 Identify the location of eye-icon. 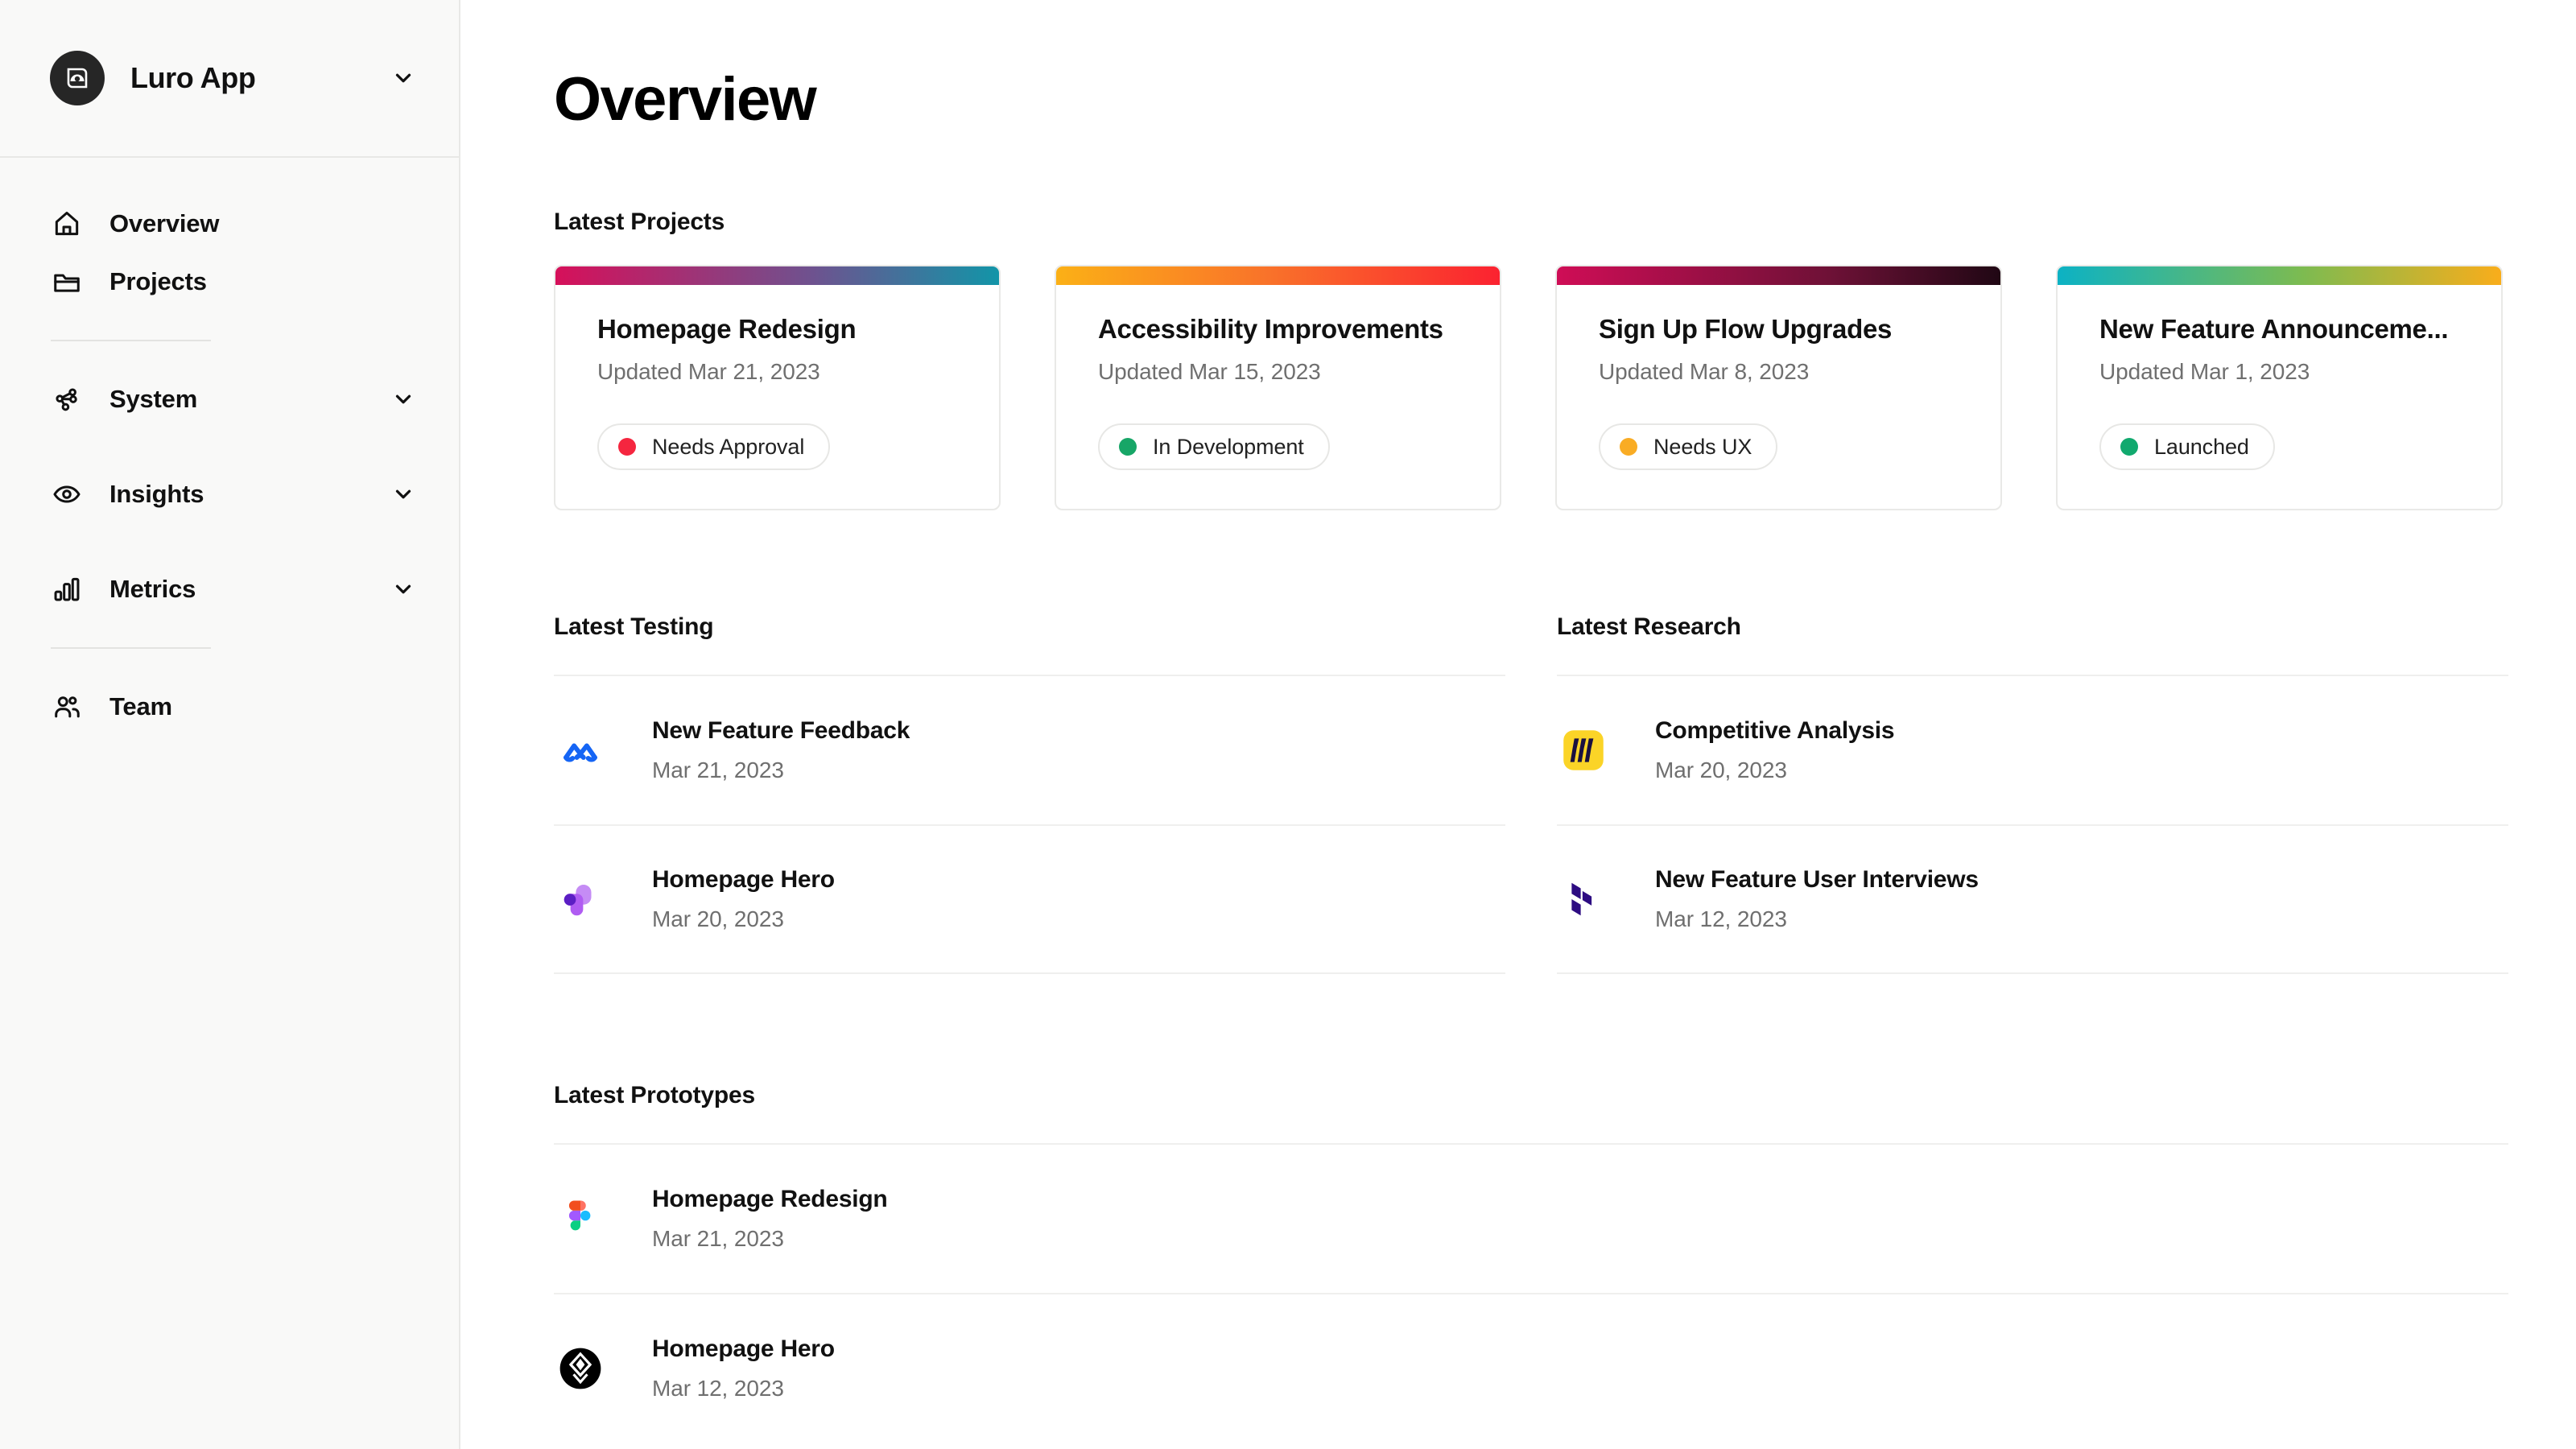
(66, 494).